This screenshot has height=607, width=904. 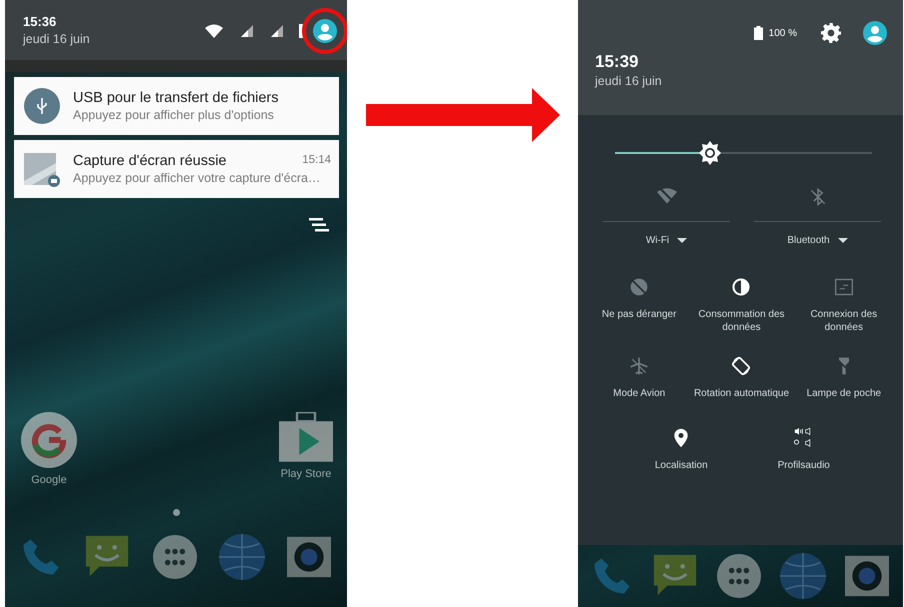 What do you see at coordinates (214, 31) in the screenshot?
I see `wifi-icon` at bounding box center [214, 31].